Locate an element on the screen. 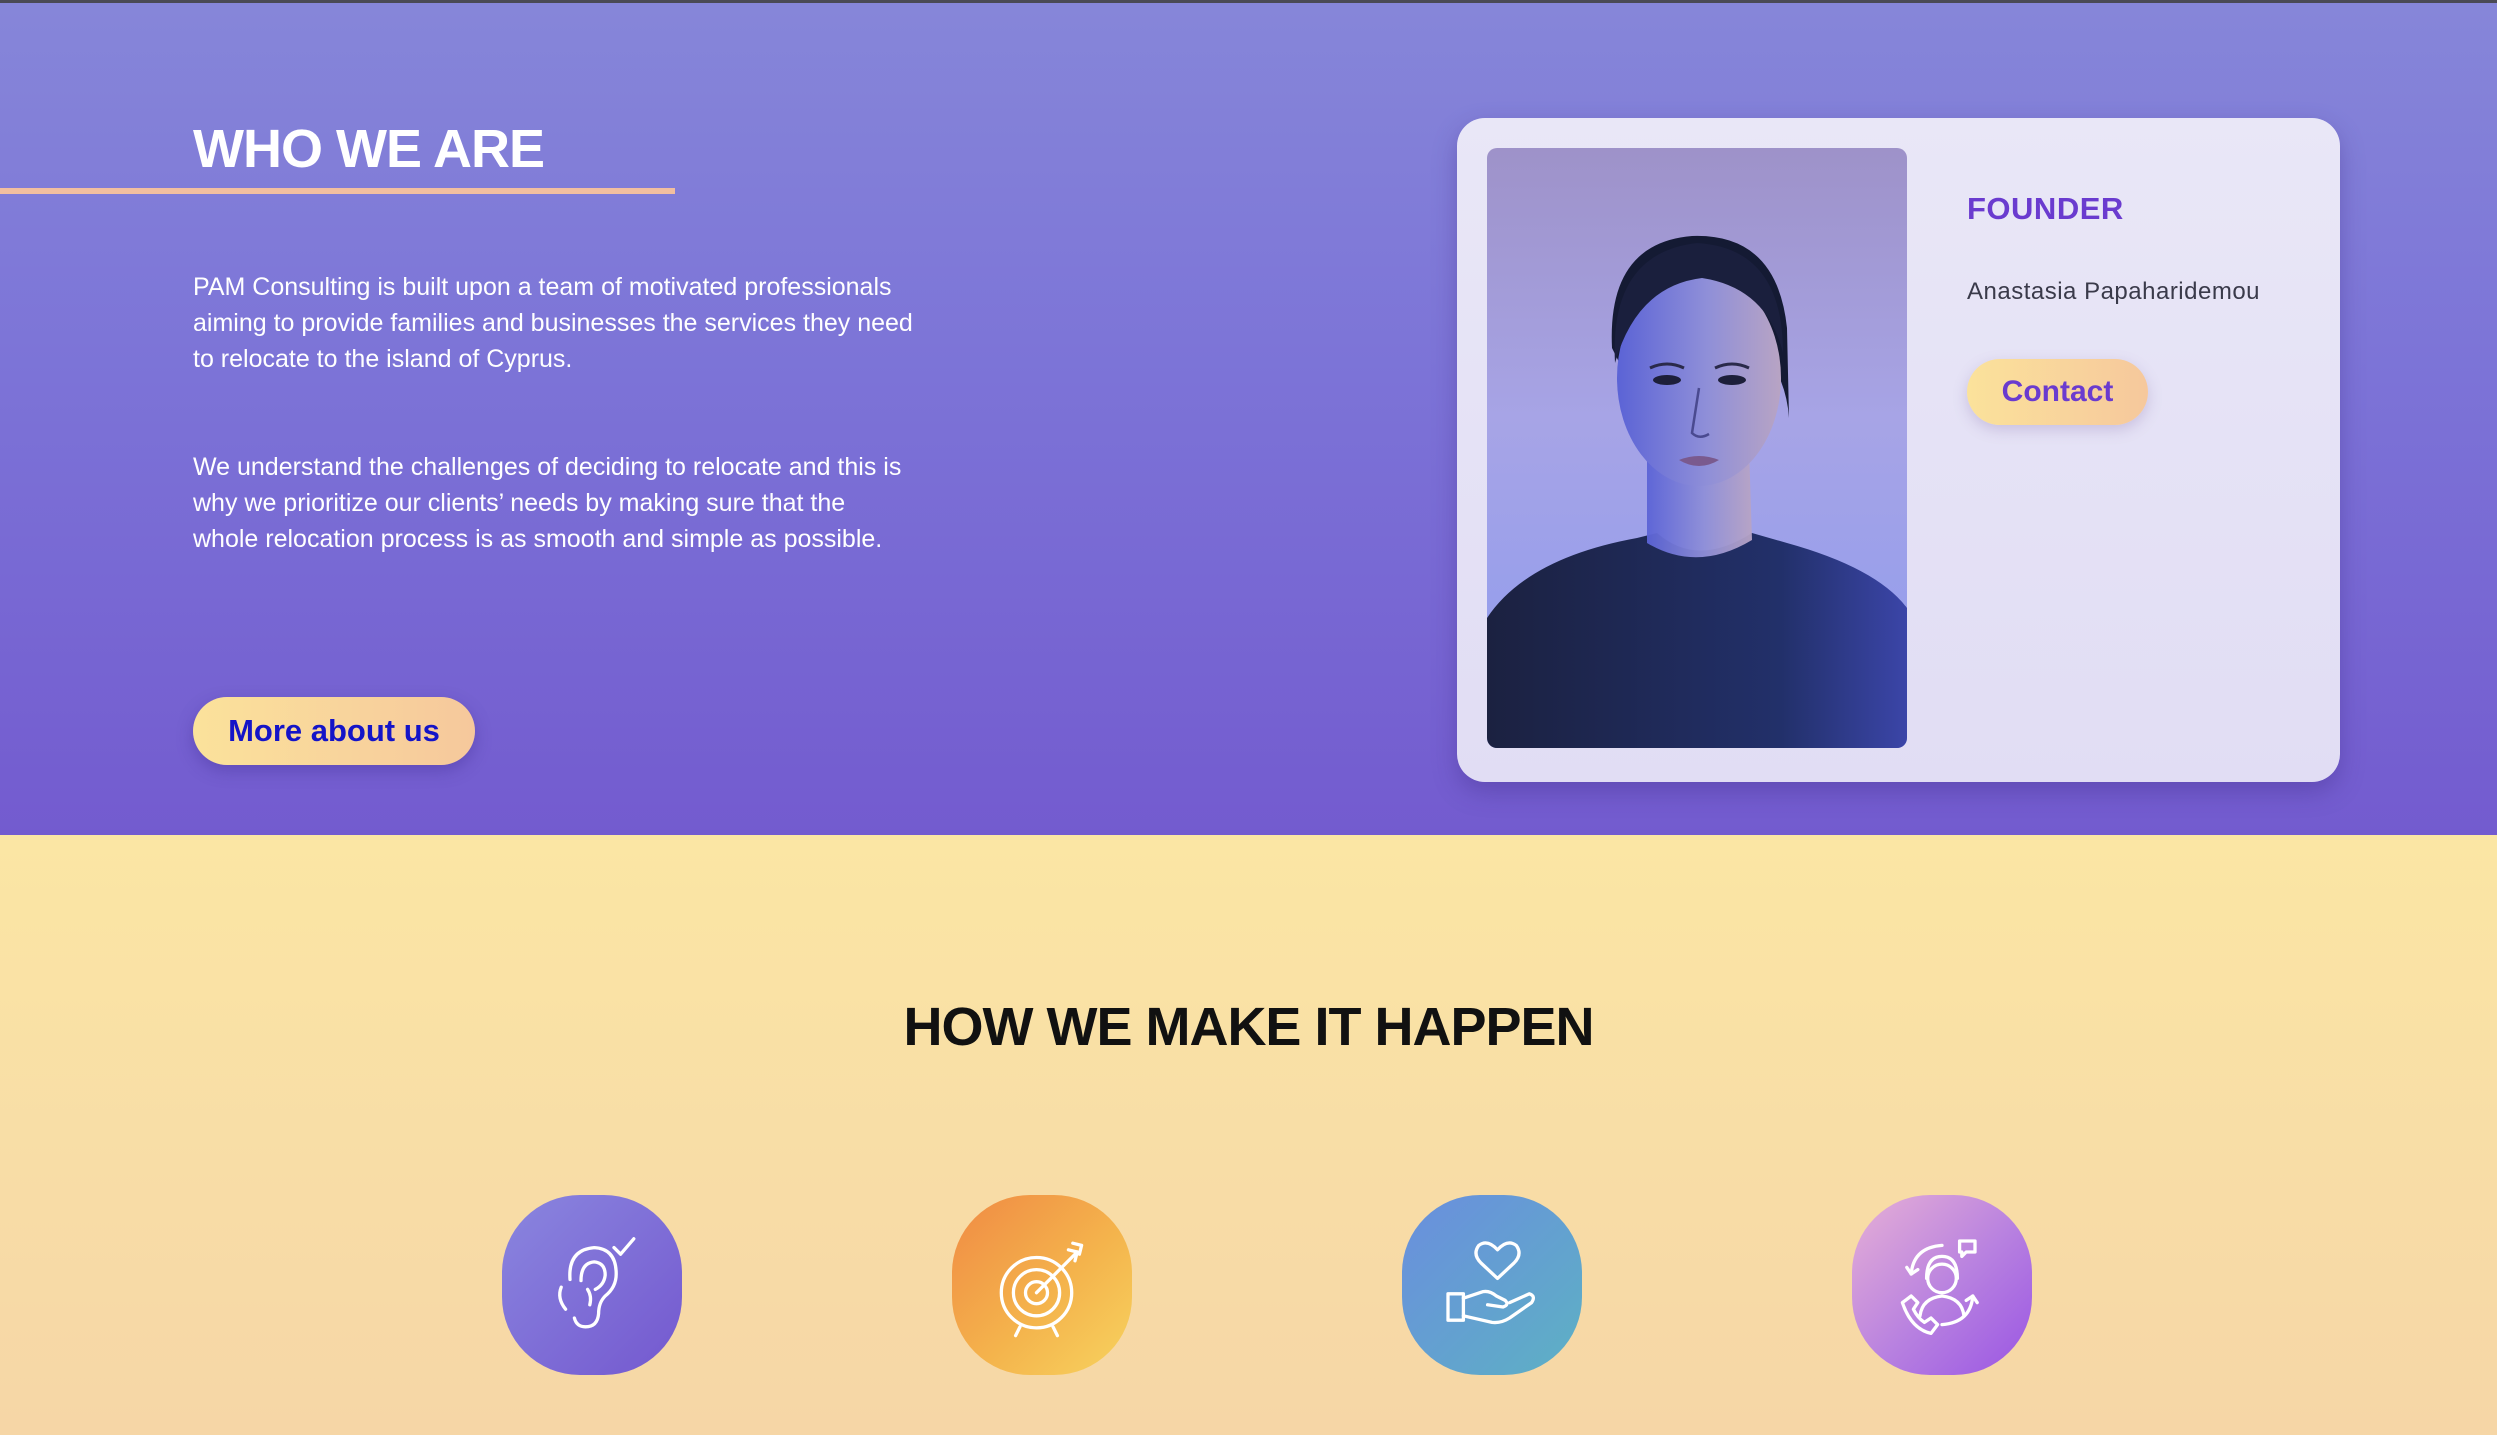 The image size is (2497, 1435). founder-label: FOUNDER is located at coordinates (2045, 208).